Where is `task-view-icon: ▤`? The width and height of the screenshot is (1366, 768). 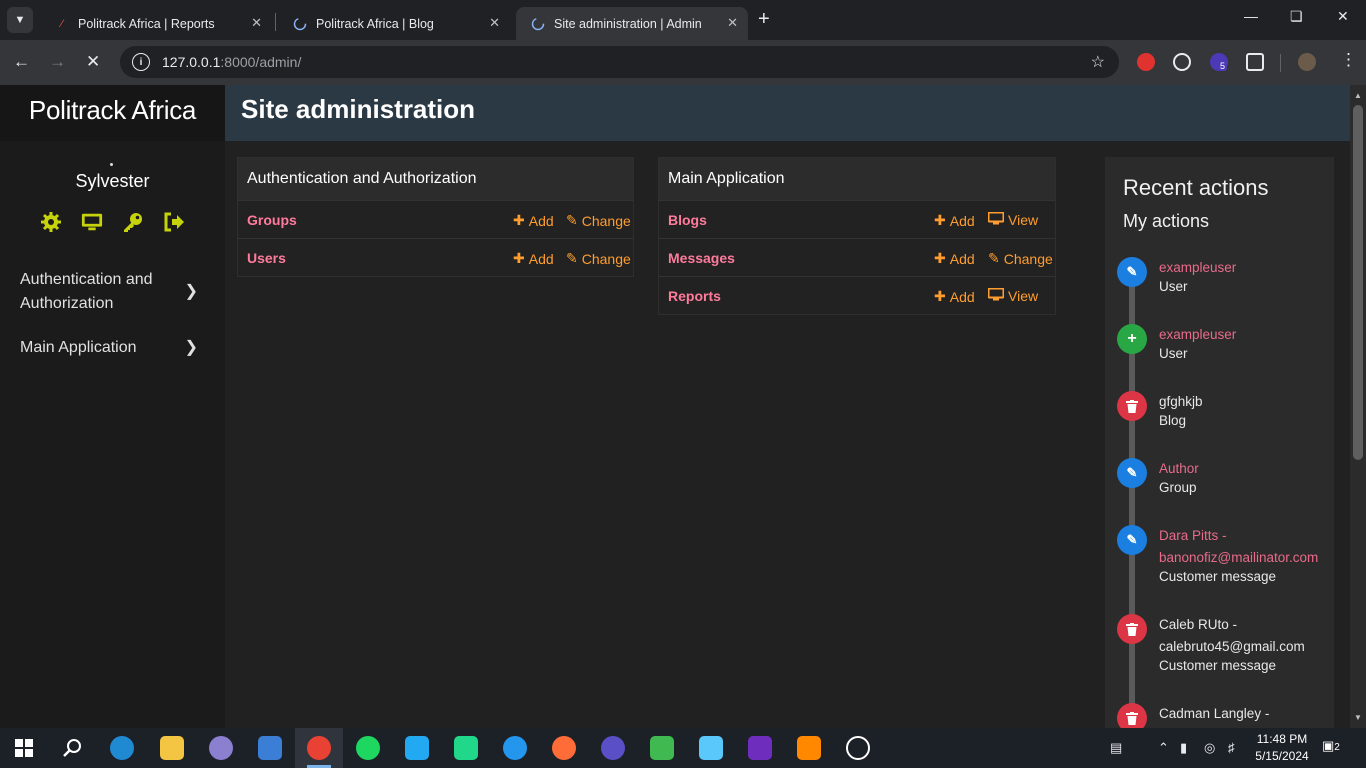
task-view-icon: ▤ is located at coordinates (1116, 748).